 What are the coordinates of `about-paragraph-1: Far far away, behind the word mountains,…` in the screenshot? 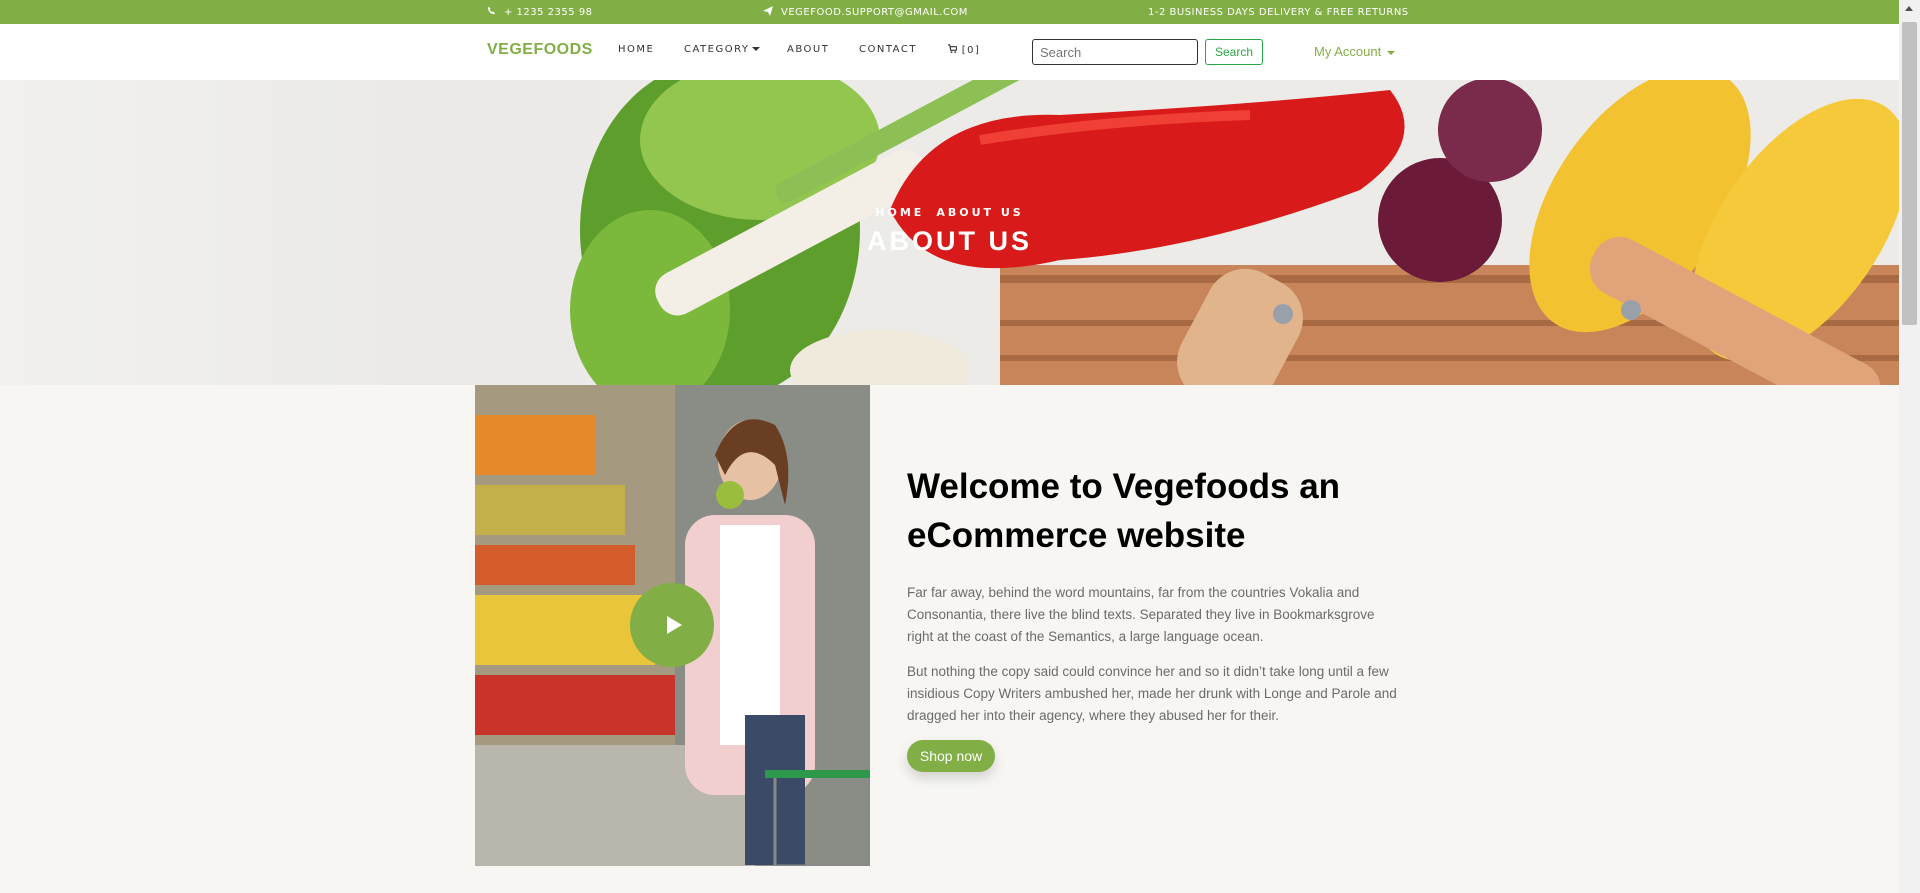 It's located at (1141, 614).